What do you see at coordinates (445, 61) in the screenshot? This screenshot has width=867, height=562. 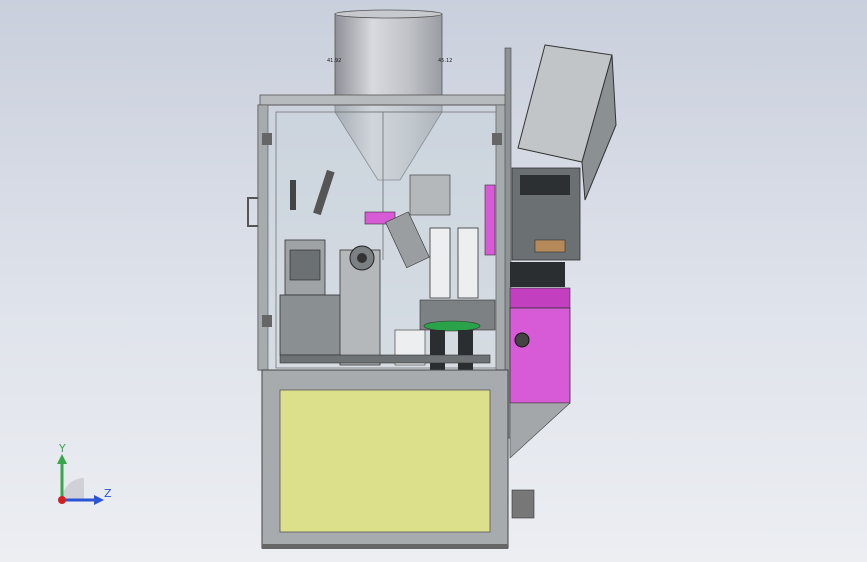 I see `hopper-label-right: 45.12` at bounding box center [445, 61].